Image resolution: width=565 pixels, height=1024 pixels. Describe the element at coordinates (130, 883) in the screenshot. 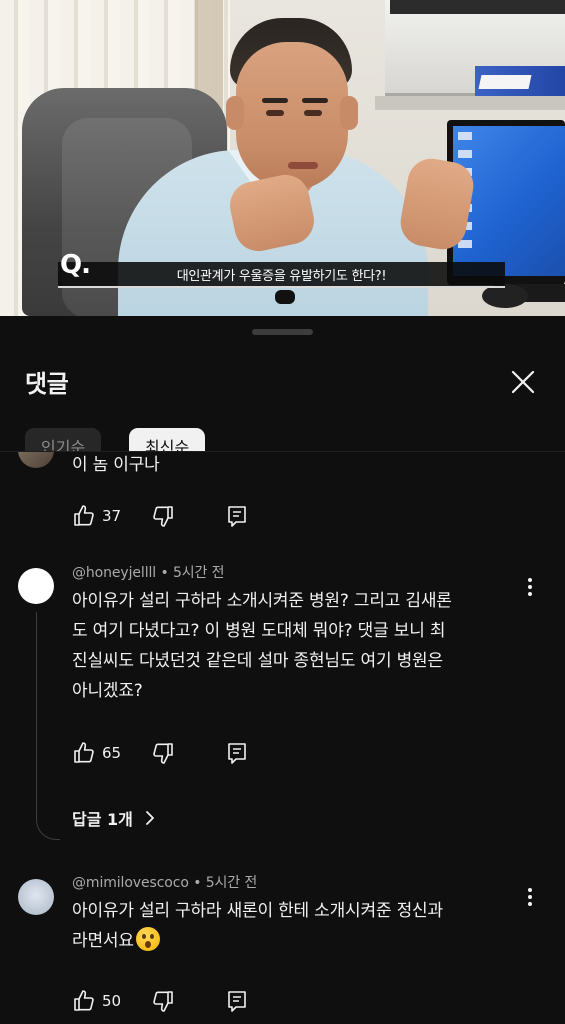

I see `comment-author: @mimilovescoco` at that location.